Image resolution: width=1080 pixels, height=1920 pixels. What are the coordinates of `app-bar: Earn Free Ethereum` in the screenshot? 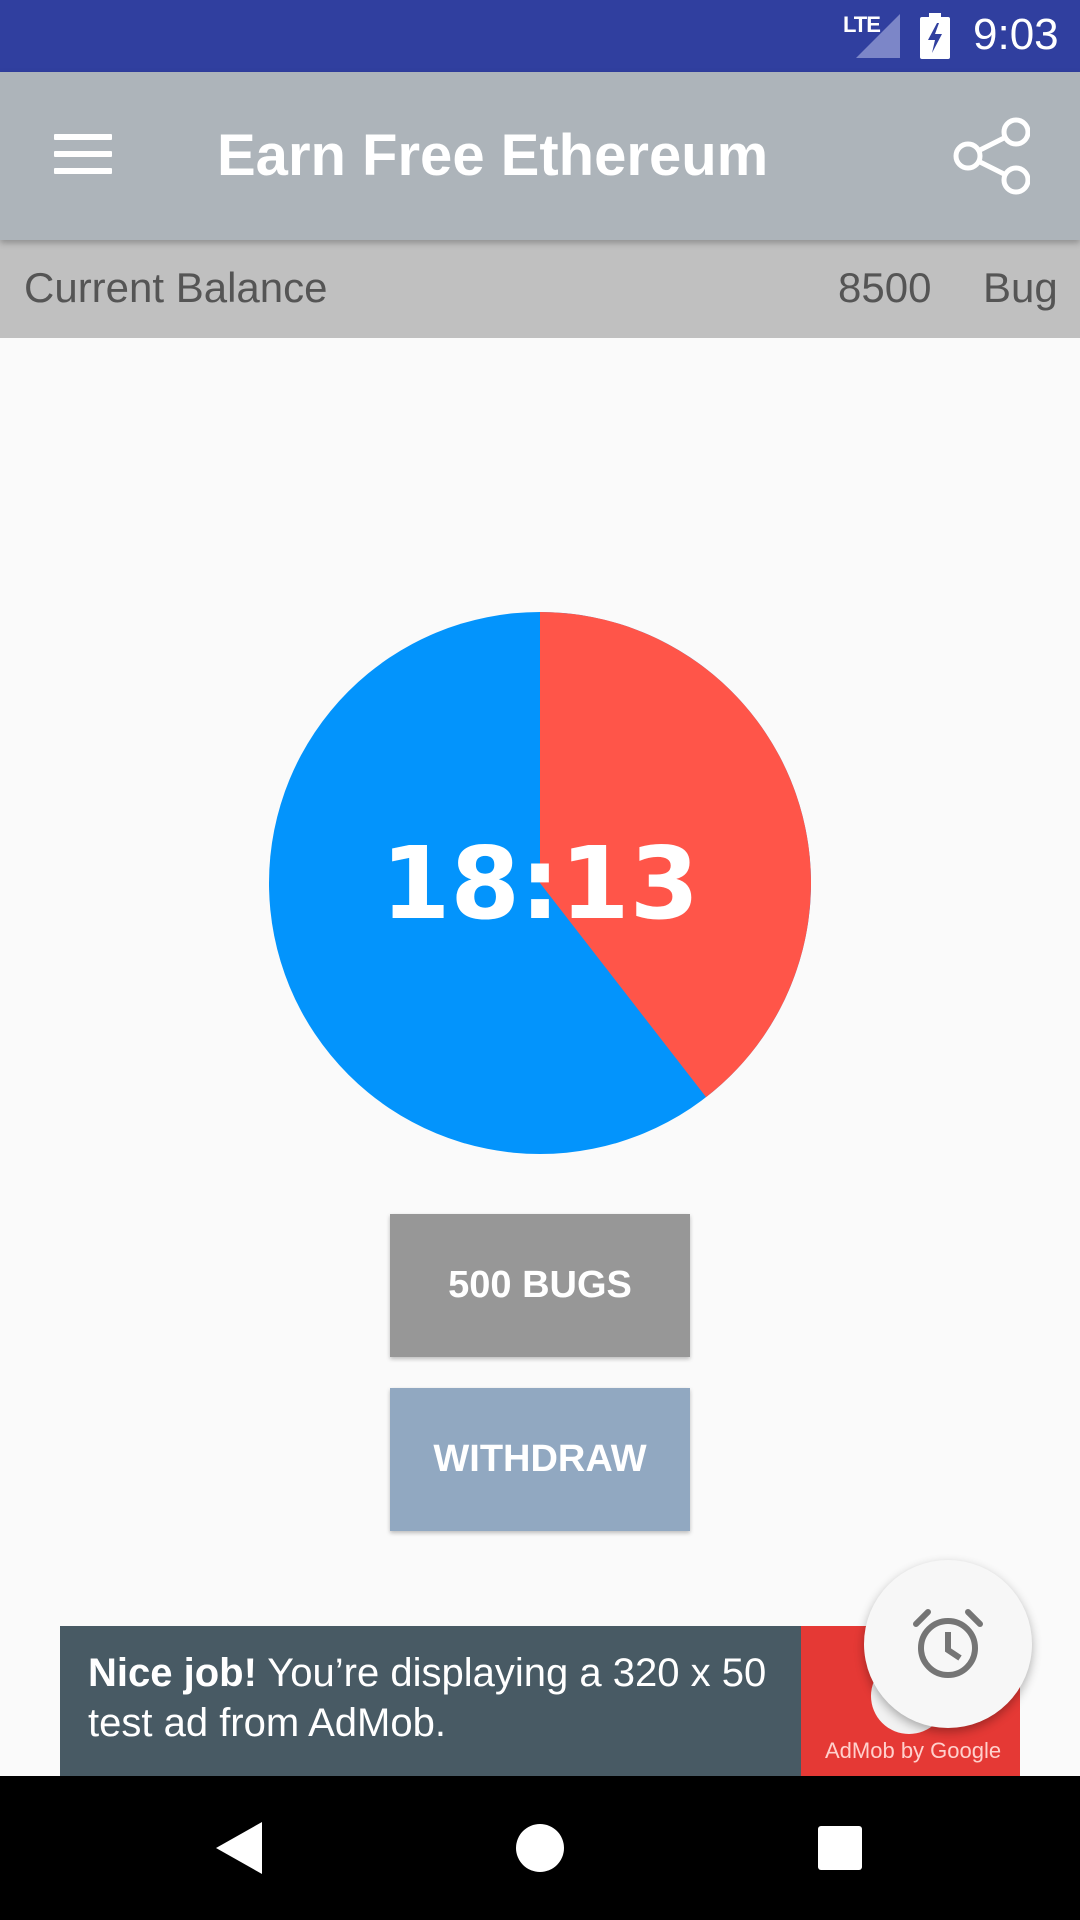 It's located at (540, 156).